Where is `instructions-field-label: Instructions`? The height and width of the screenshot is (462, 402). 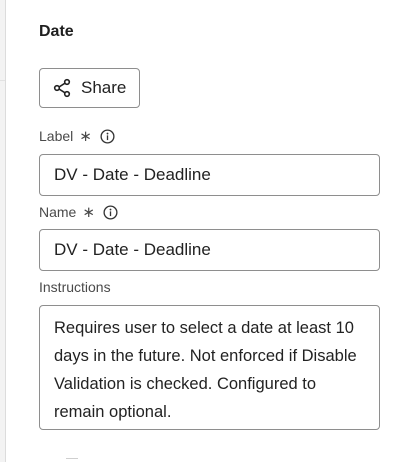
instructions-field-label: Instructions is located at coordinates (75, 287).